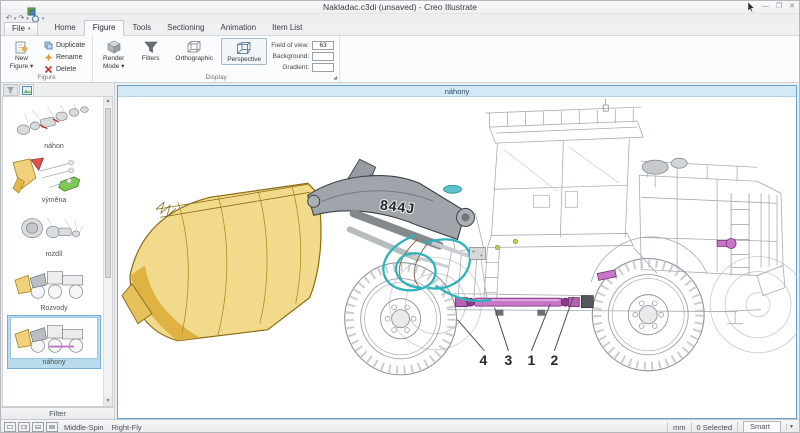 The width and height of the screenshot is (800, 433). I want to click on callout-1: 1, so click(532, 360).